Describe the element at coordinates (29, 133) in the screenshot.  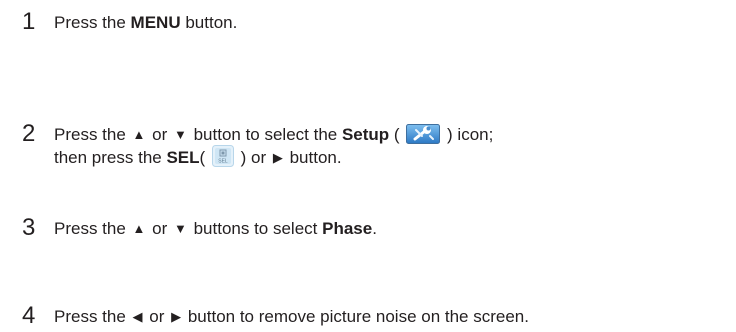
I see `step-number: 2` at that location.